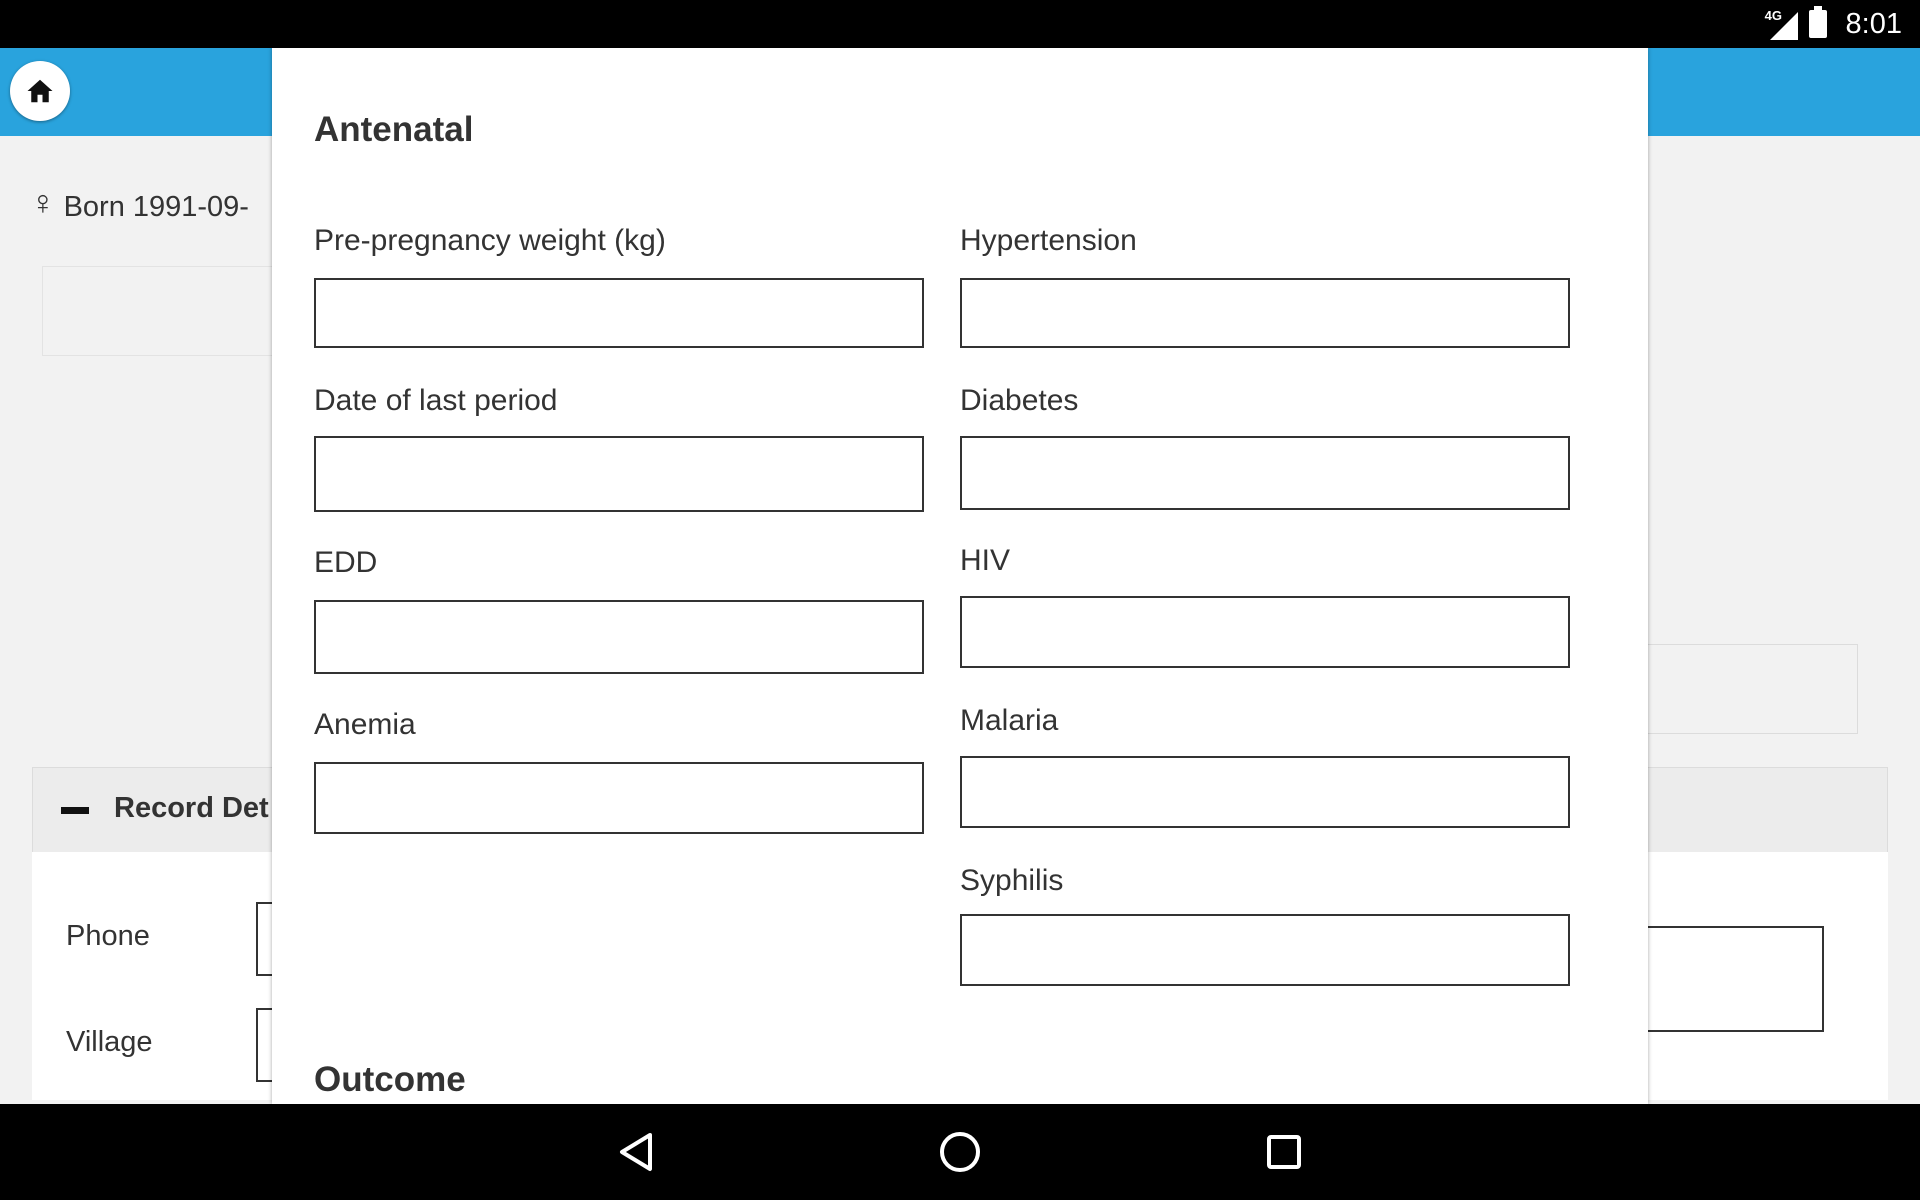  Describe the element at coordinates (1265, 632) in the screenshot. I see `hiv-input` at that location.